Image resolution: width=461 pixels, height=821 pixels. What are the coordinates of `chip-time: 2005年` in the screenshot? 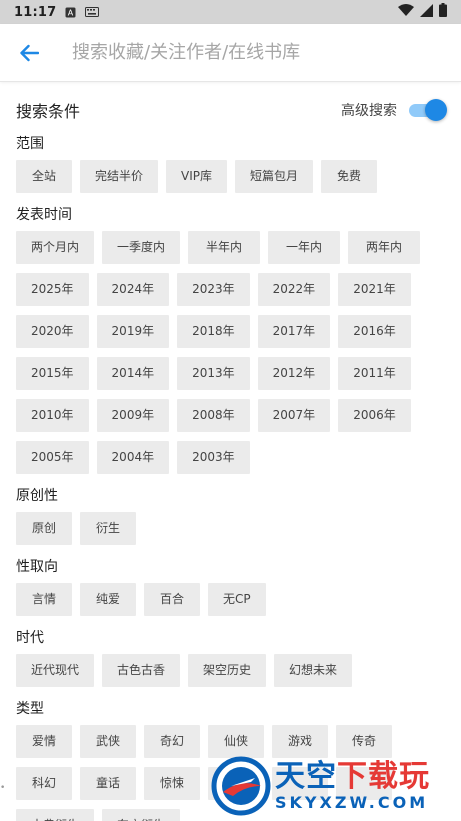 It's located at (52, 457).